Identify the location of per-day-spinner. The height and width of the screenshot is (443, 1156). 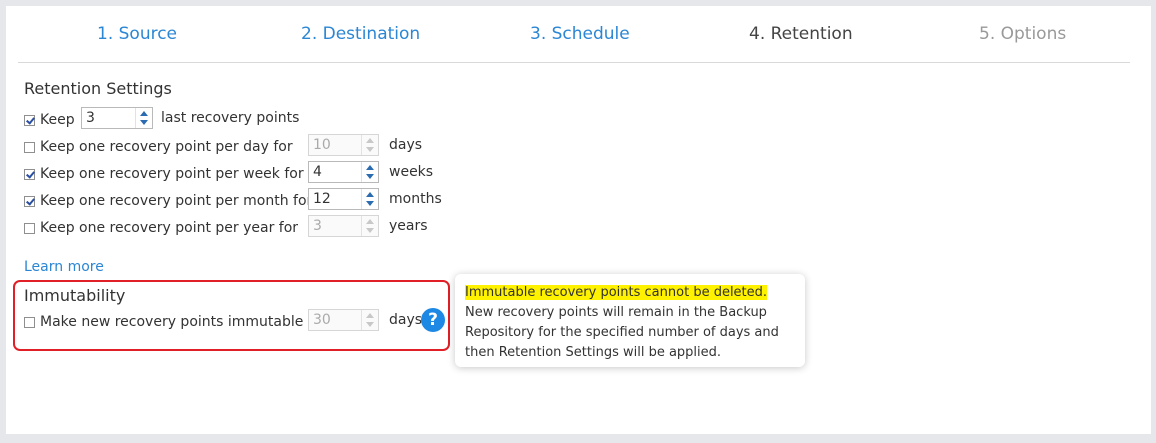
(343, 145).